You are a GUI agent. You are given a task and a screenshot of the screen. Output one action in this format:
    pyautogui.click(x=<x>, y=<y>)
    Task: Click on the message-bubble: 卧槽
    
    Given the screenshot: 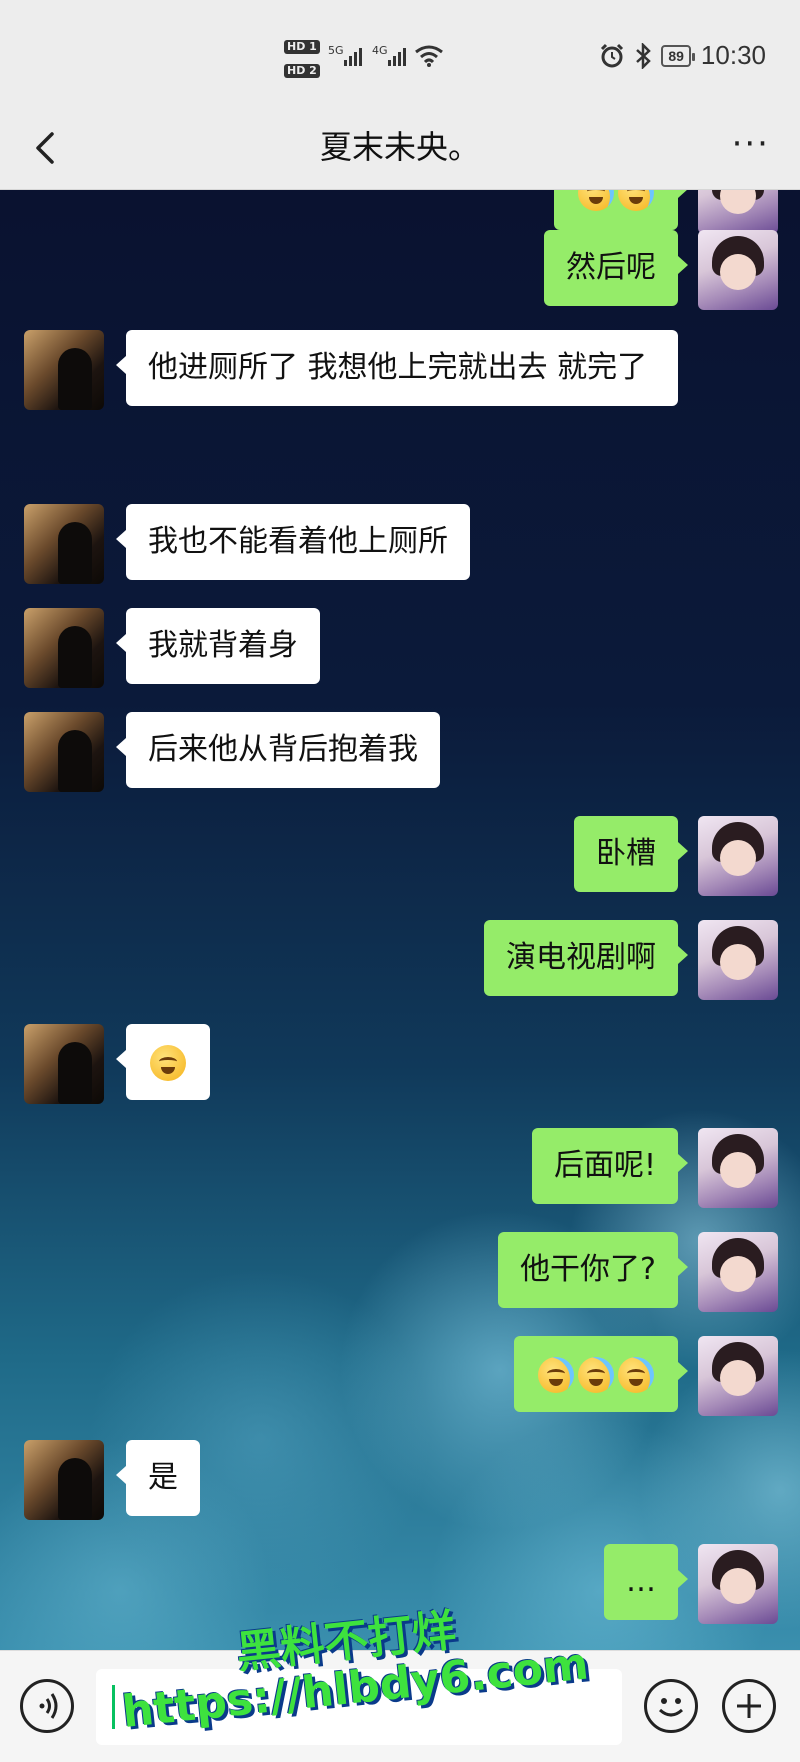 What is the action you would take?
    pyautogui.click(x=631, y=854)
    